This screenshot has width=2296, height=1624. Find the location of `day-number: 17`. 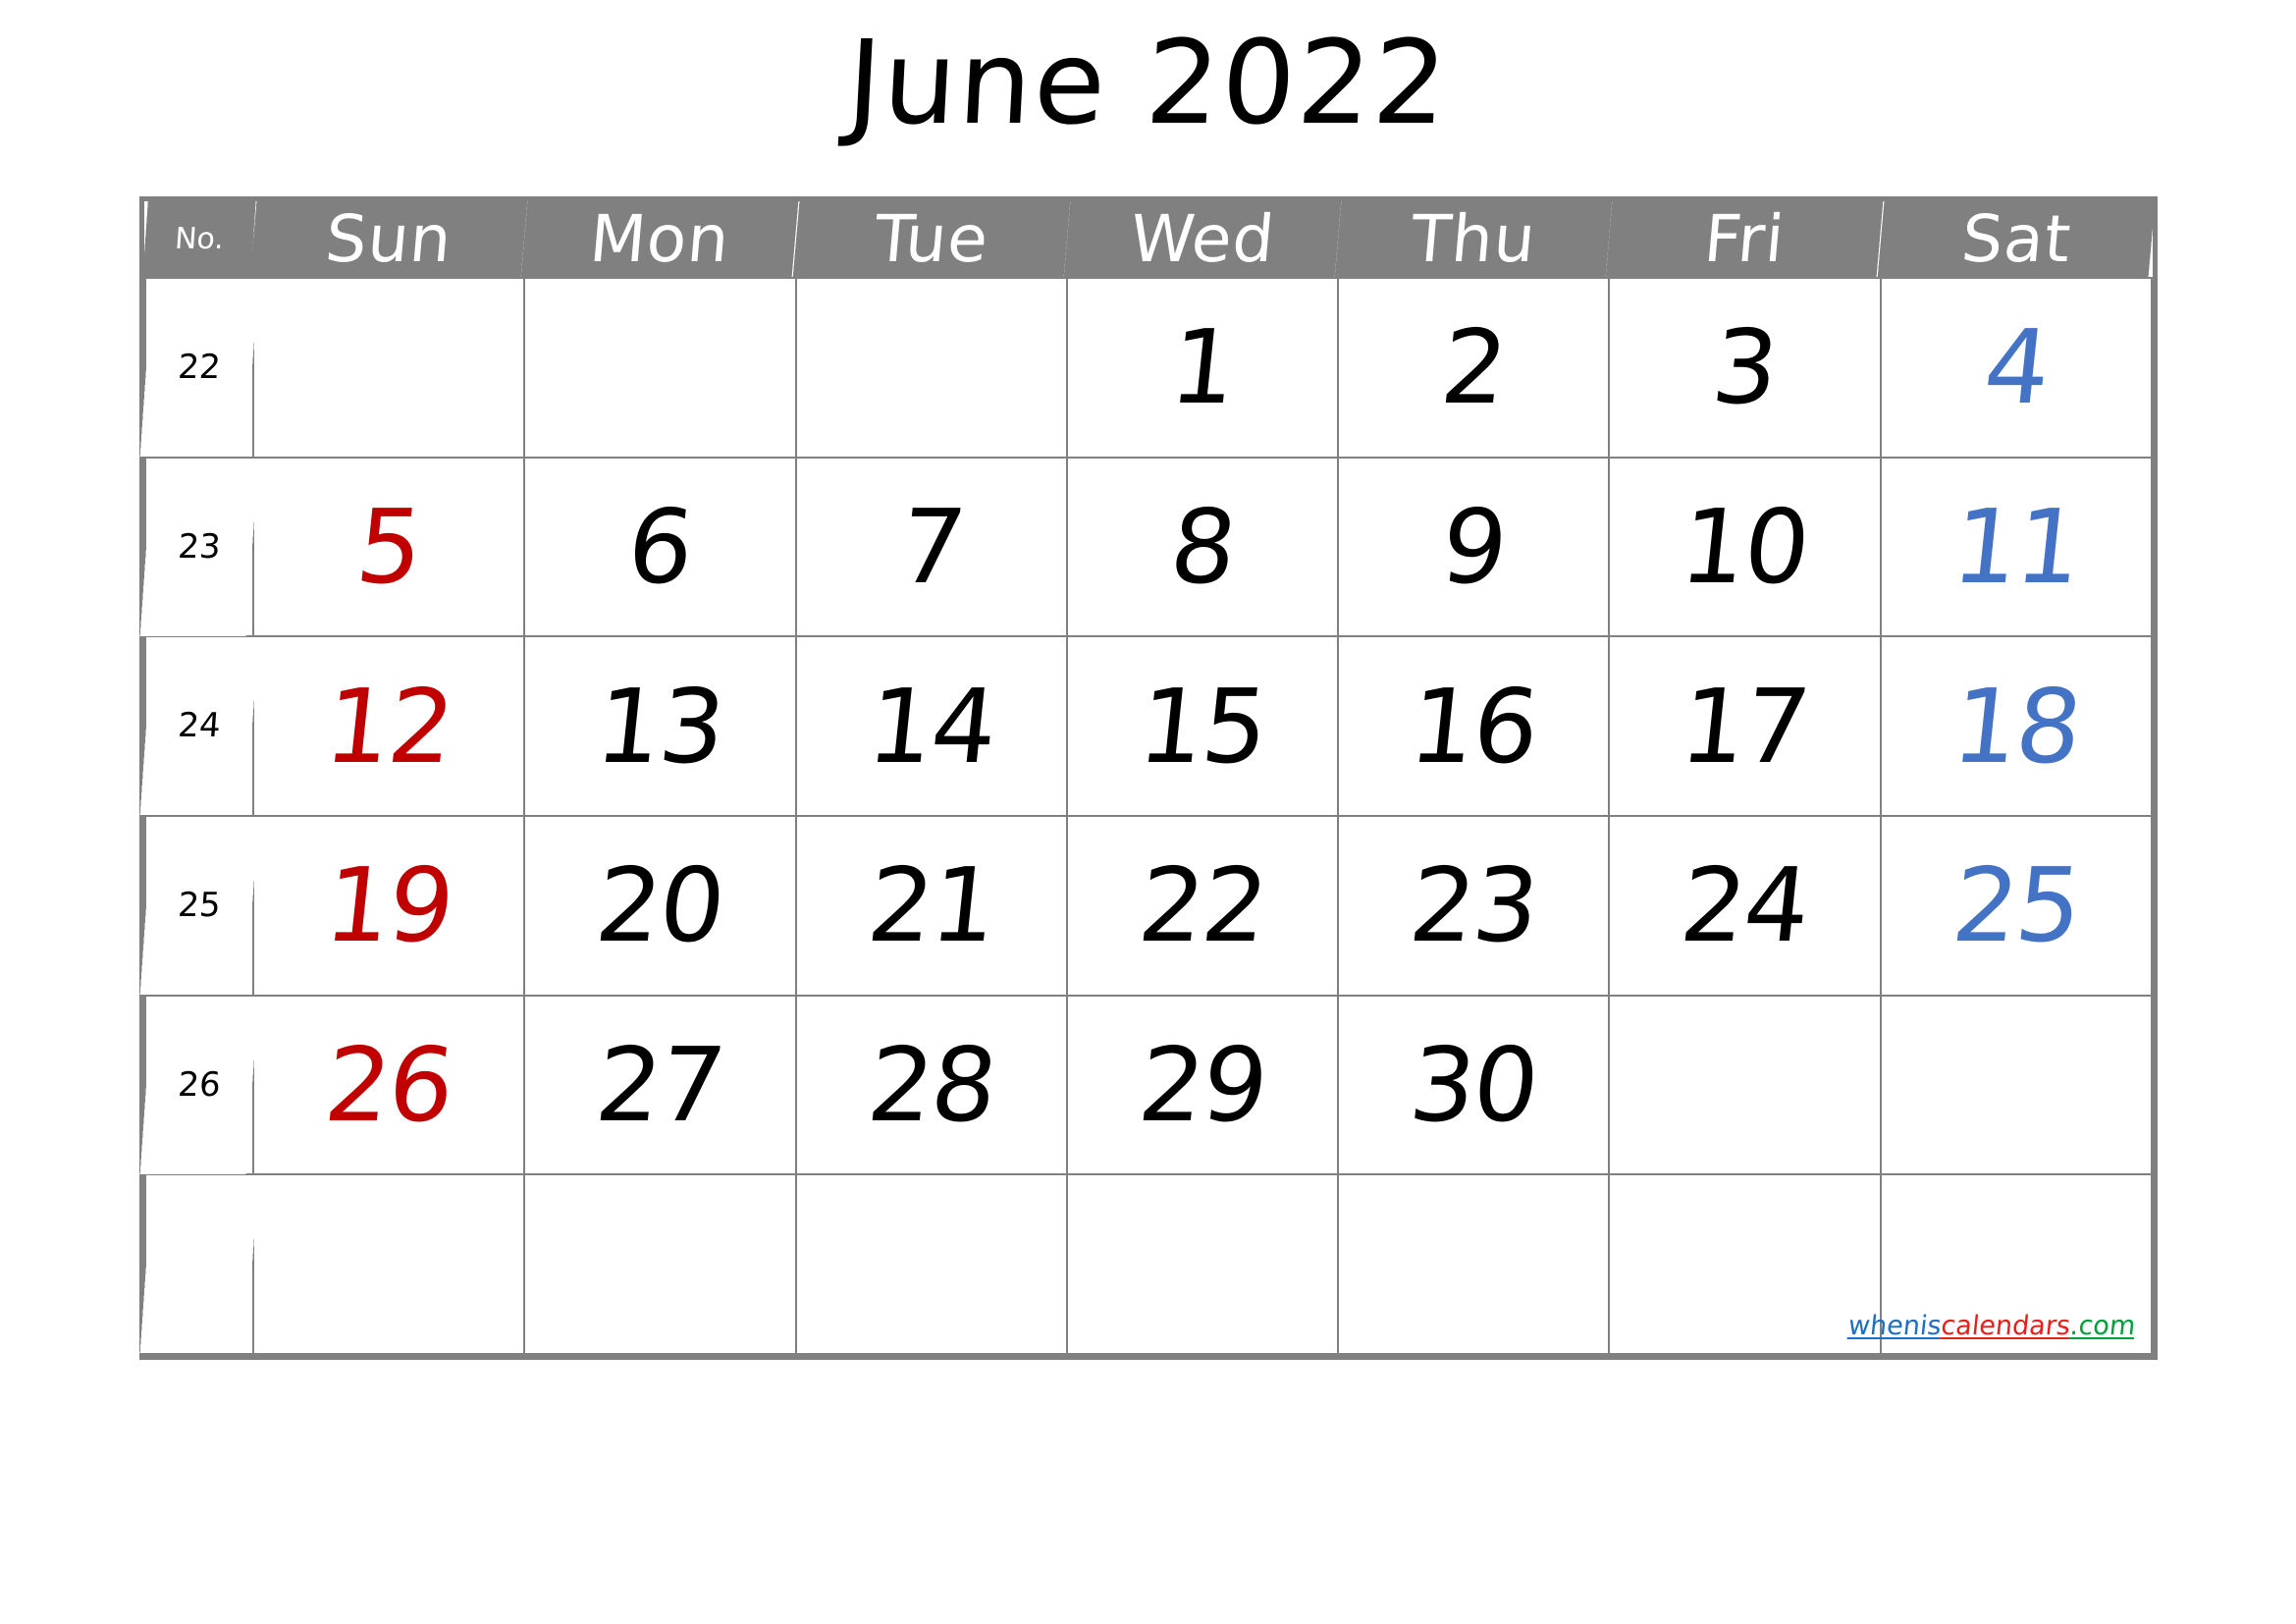

day-number: 17 is located at coordinates (1745, 726).